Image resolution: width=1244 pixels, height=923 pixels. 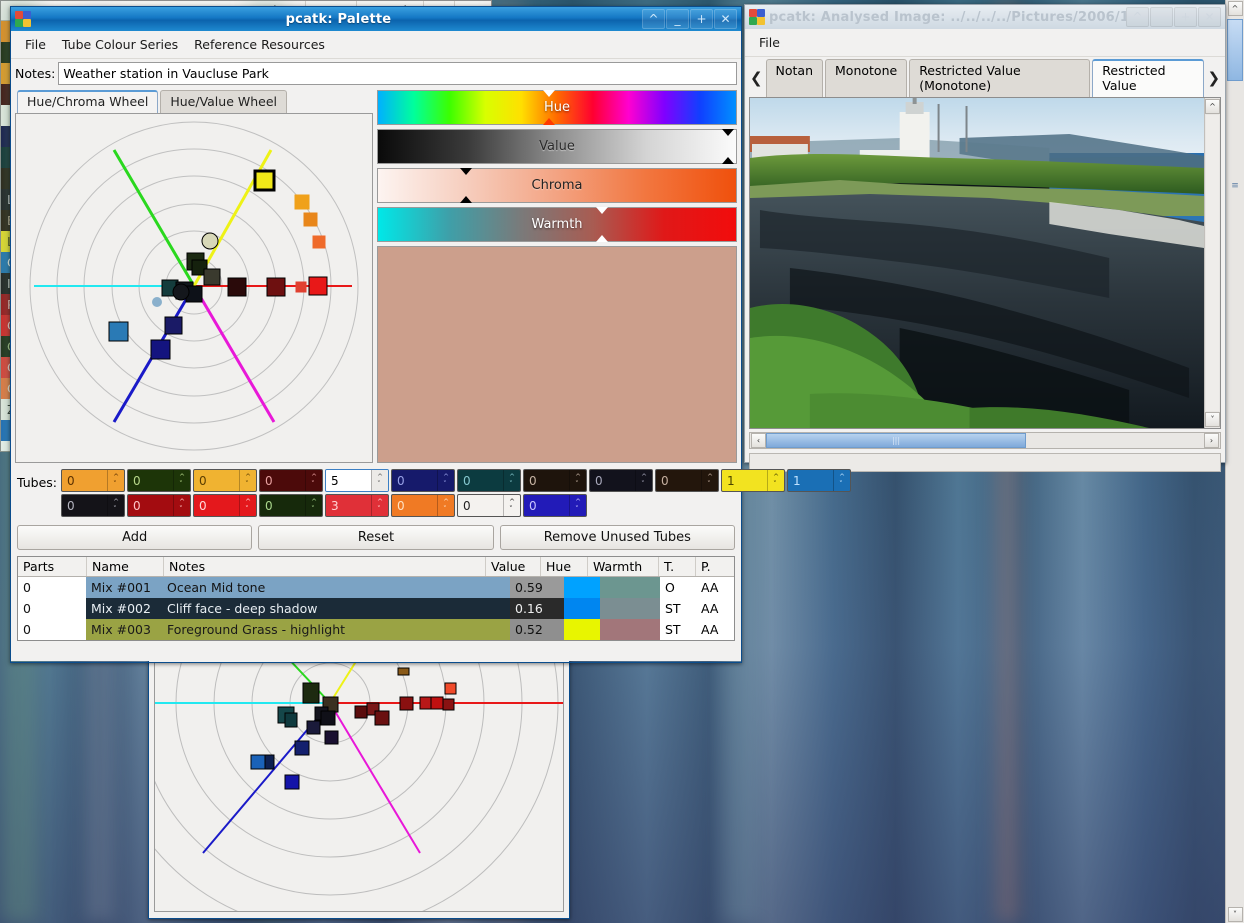 What do you see at coordinates (794, 78) in the screenshot?
I see `tab-notan: Notan` at bounding box center [794, 78].